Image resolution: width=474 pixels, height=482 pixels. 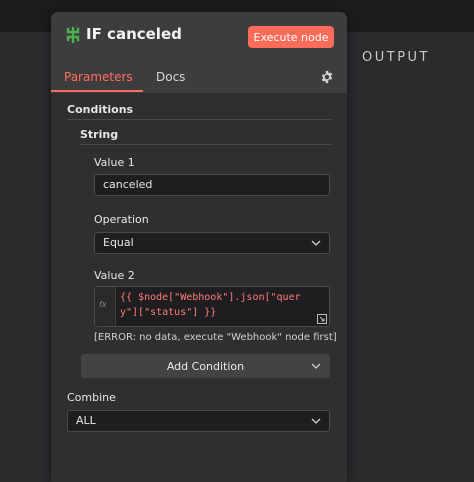 What do you see at coordinates (91, 397) in the screenshot?
I see `combine-label: Combine` at bounding box center [91, 397].